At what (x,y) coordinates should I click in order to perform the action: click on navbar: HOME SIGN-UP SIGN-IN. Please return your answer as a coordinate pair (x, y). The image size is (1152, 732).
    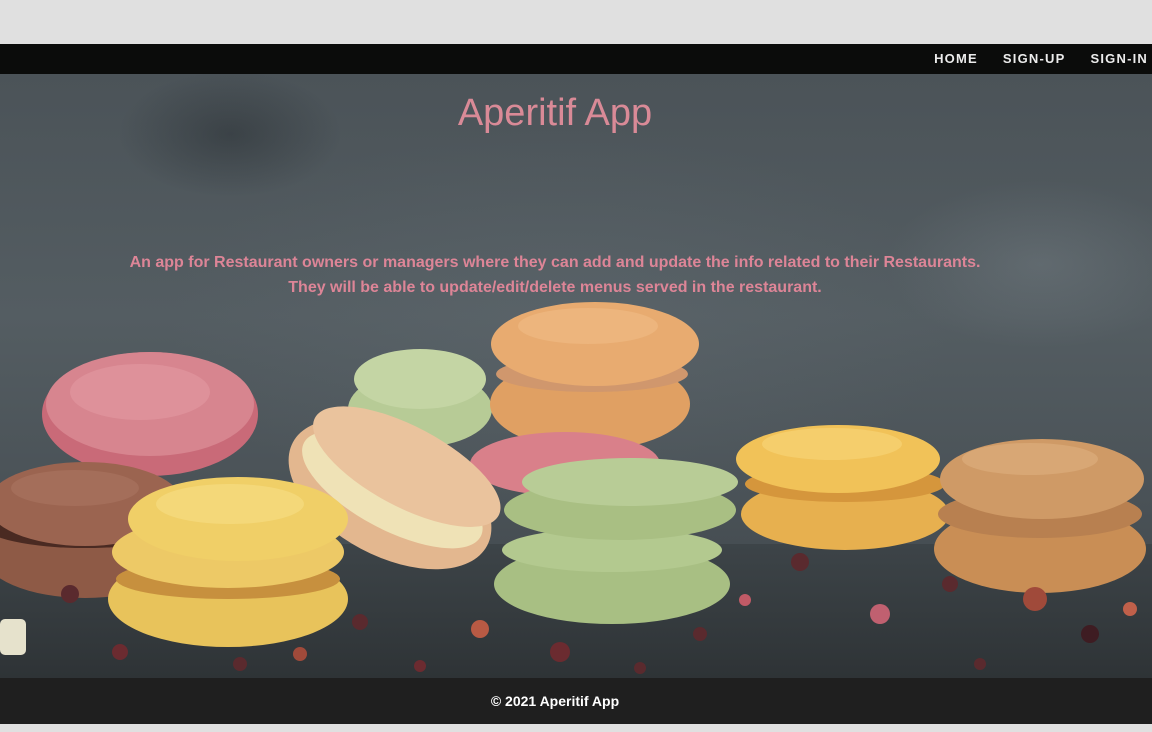
    Looking at the image, I should click on (576, 59).